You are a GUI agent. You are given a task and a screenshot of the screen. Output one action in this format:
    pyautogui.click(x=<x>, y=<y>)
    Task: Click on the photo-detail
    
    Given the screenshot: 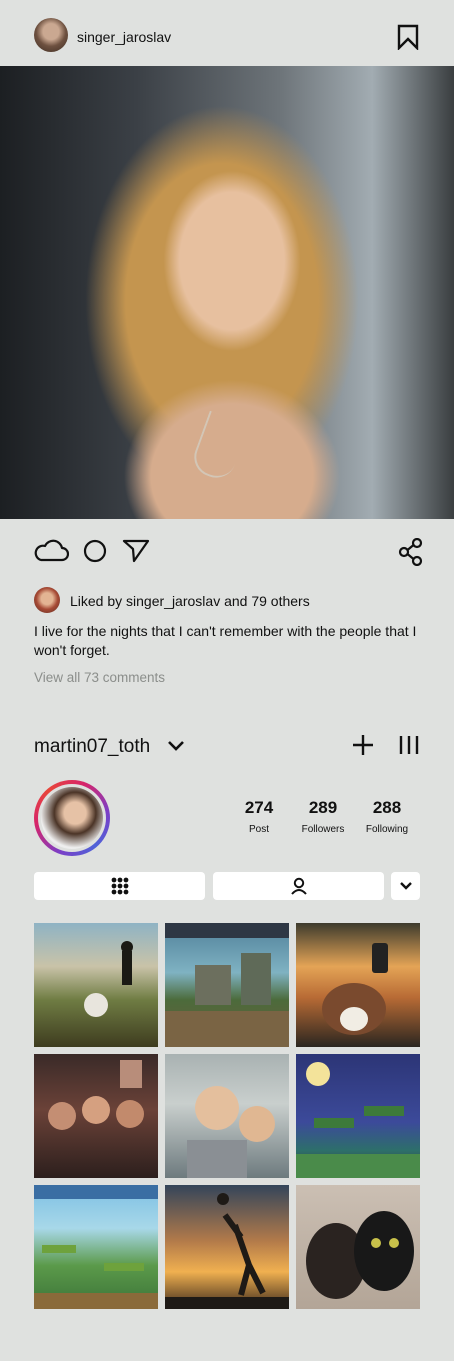 What is the action you would take?
    pyautogui.click(x=219, y=447)
    